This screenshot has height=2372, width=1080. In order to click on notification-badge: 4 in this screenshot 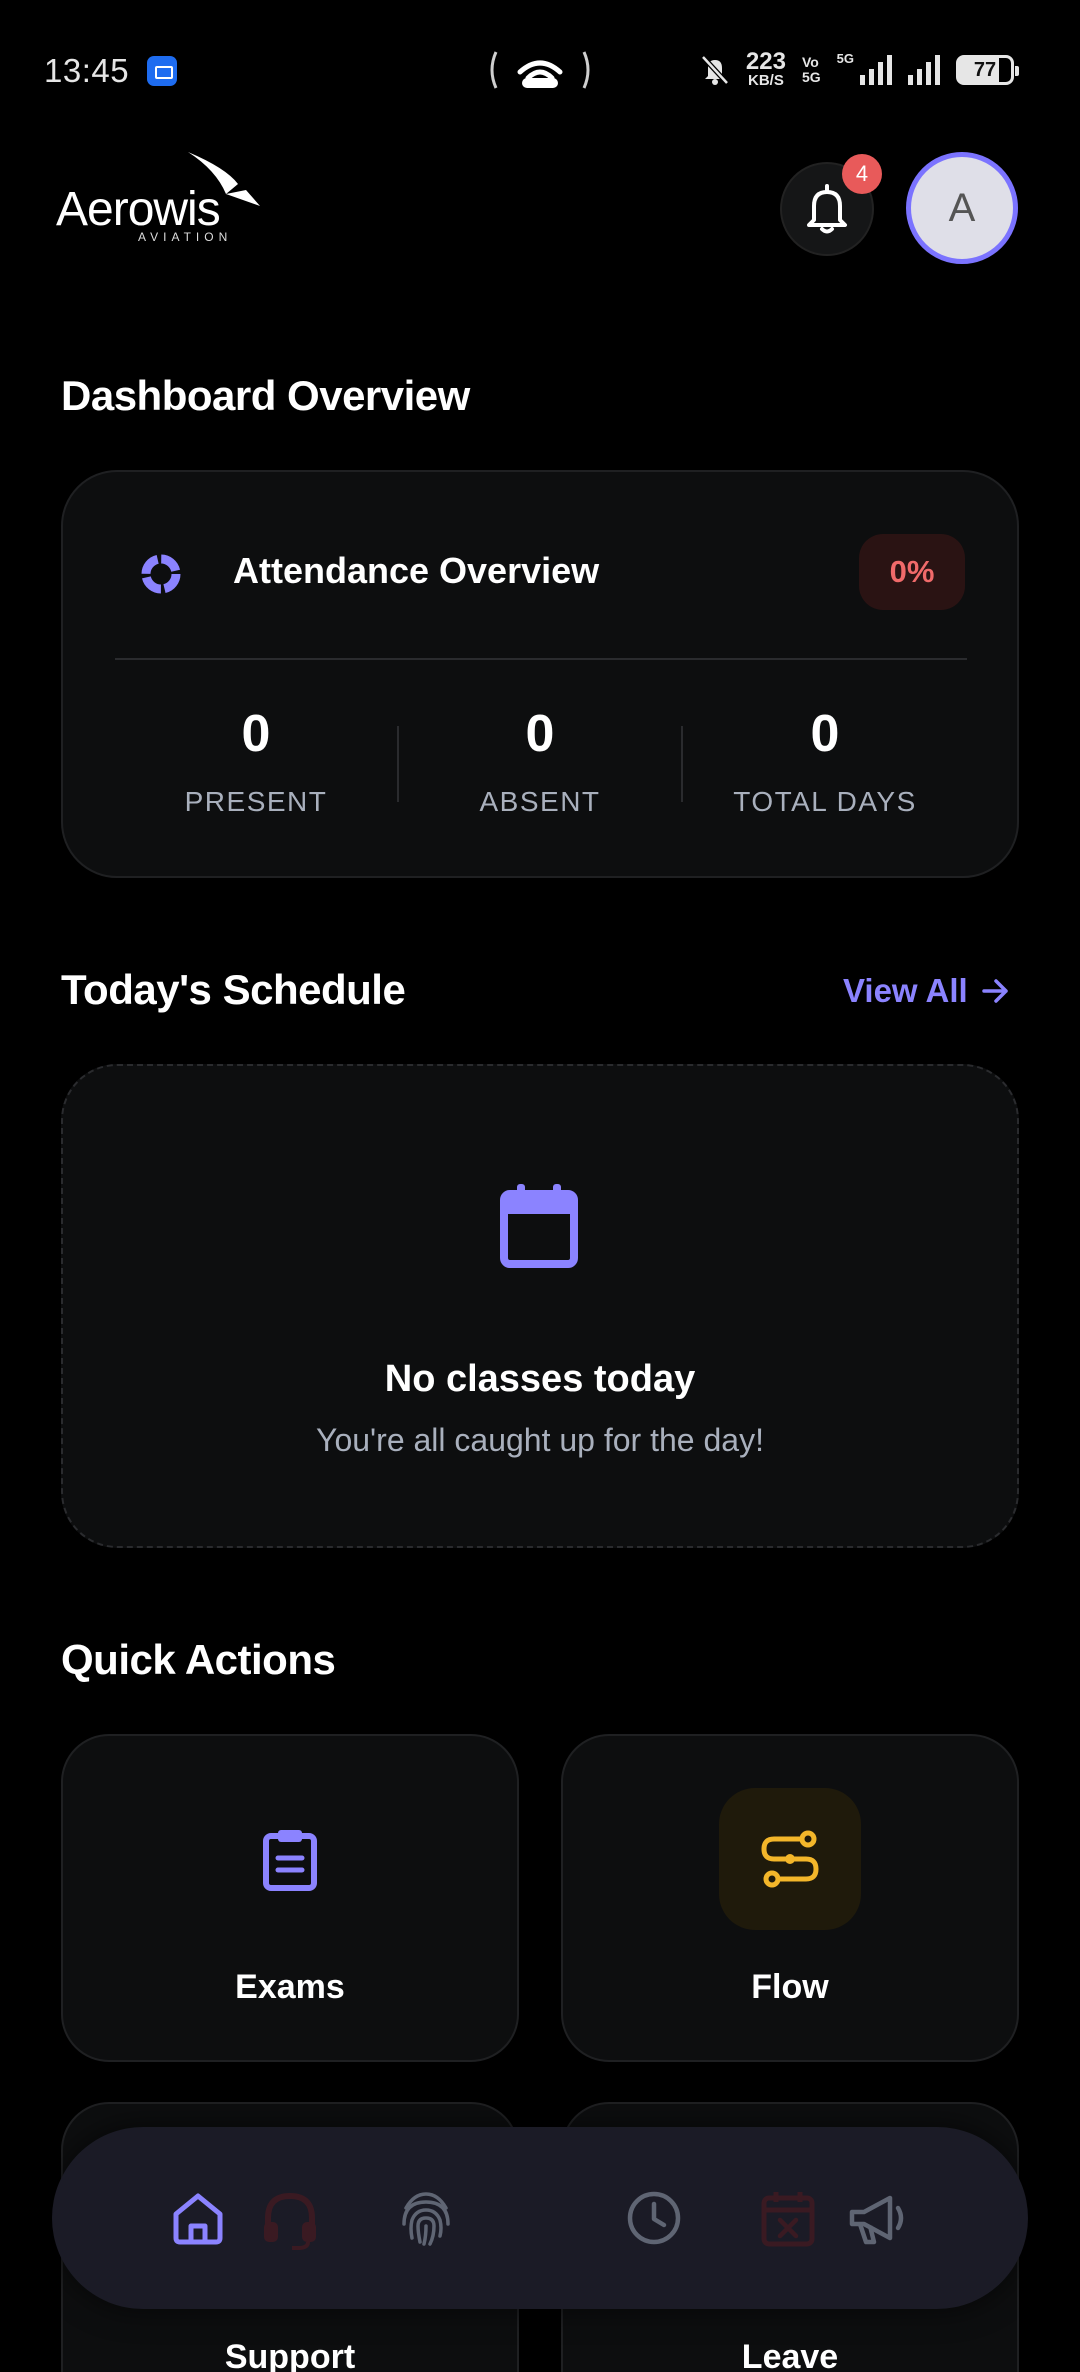, I will do `click(862, 174)`.